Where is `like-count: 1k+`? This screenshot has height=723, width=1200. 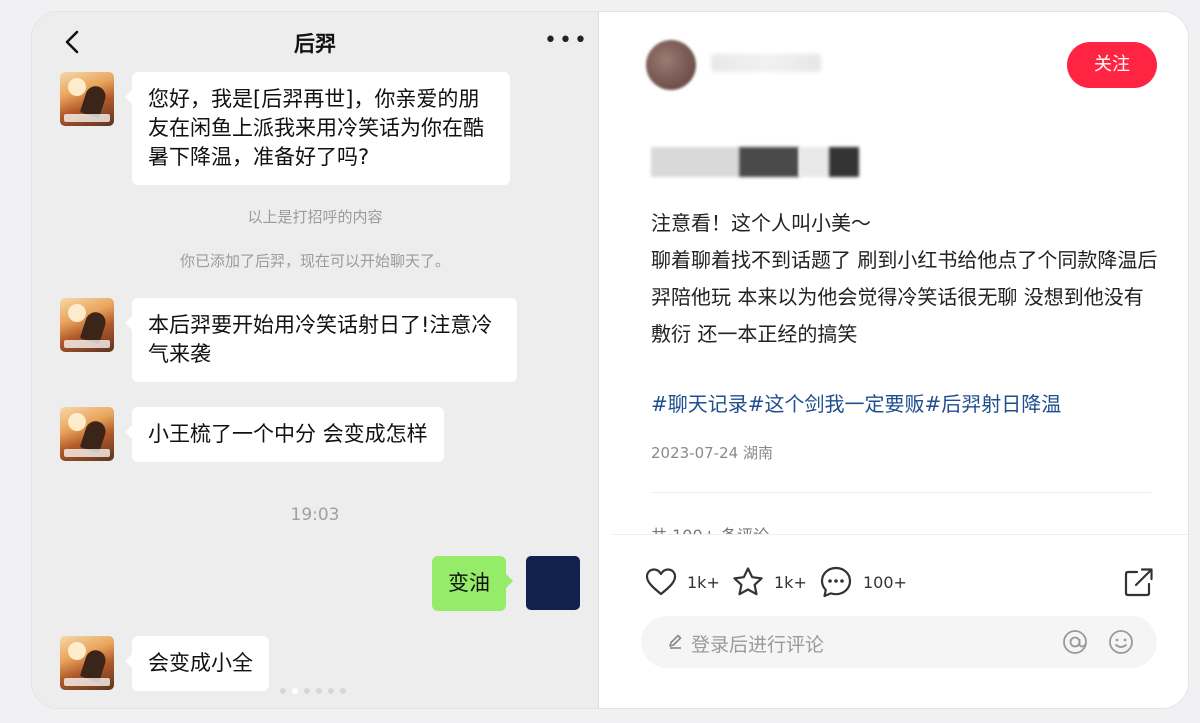 like-count: 1k+ is located at coordinates (703, 582).